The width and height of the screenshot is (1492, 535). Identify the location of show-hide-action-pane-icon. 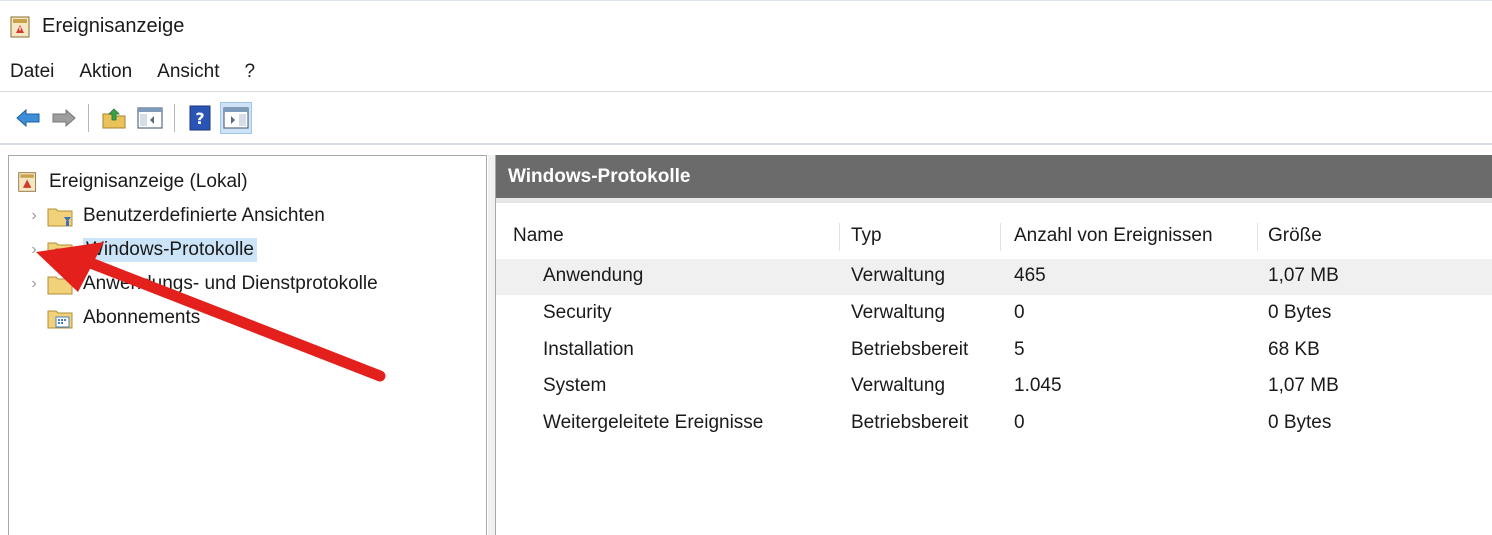
(236, 118).